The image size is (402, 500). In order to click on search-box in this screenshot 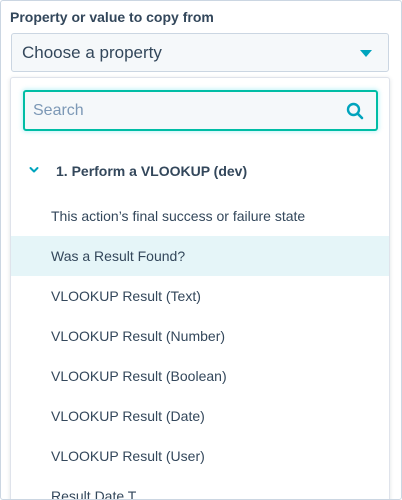, I will do `click(200, 110)`.